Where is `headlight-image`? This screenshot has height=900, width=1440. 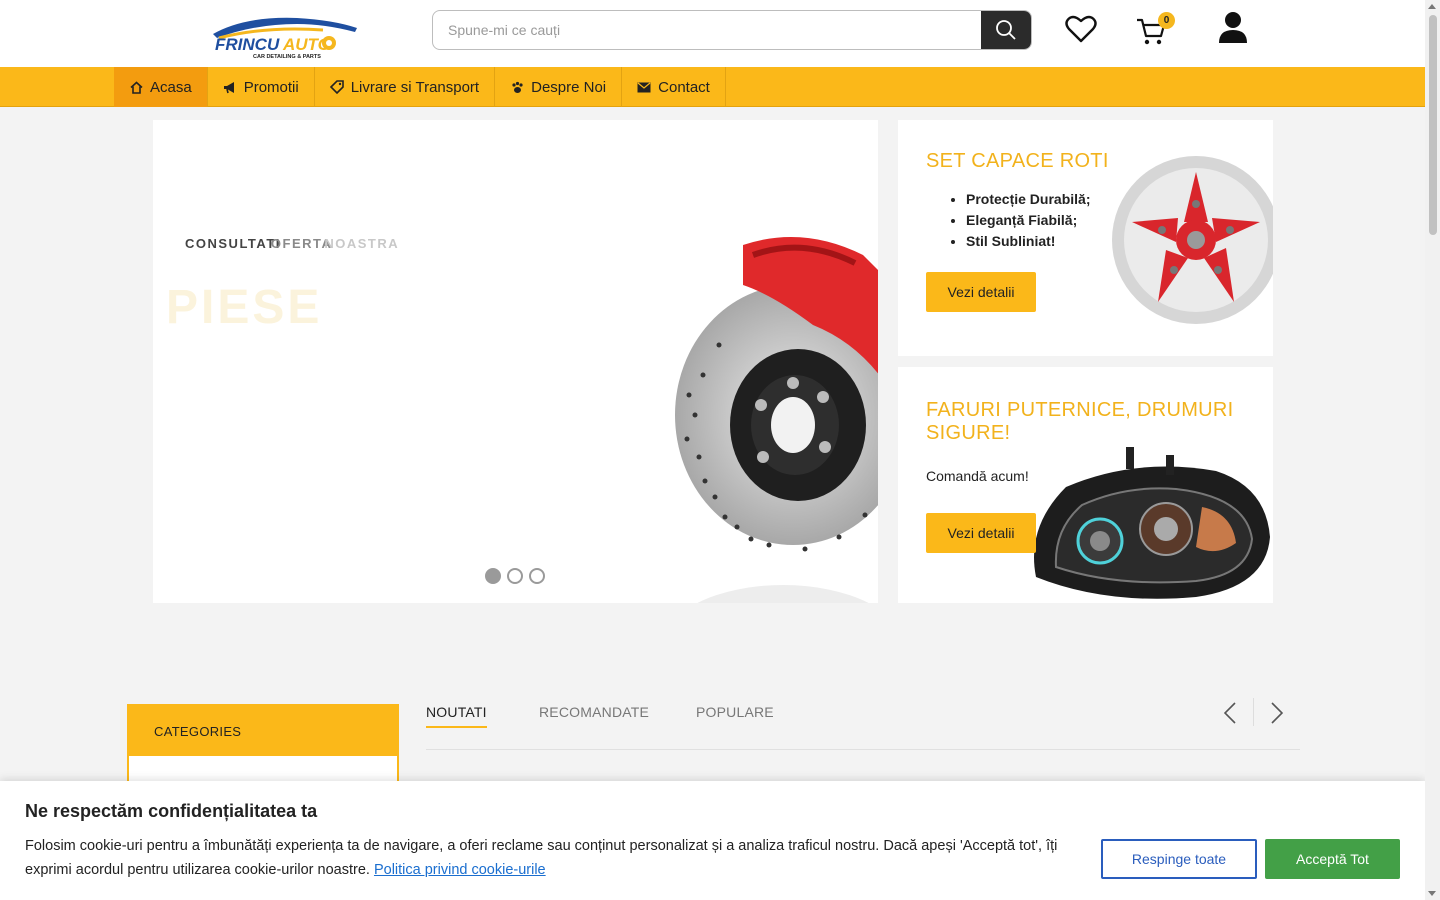
headlight-image is located at coordinates (1152, 523).